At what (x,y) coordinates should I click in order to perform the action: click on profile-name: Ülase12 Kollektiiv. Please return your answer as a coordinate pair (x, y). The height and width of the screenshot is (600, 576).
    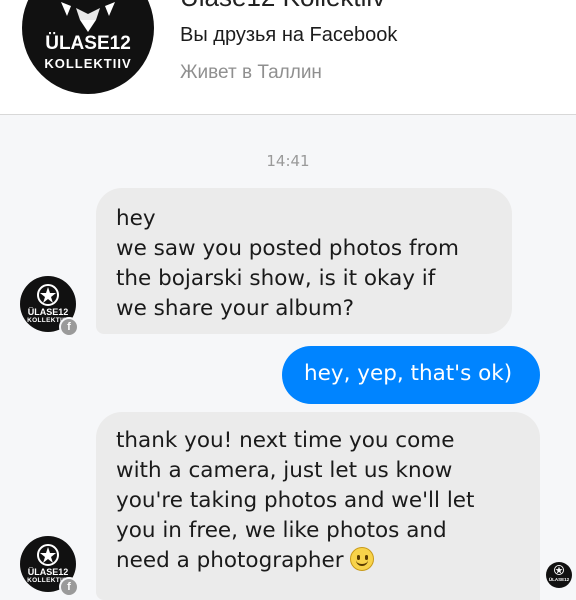
    Looking at the image, I should click on (282, 6).